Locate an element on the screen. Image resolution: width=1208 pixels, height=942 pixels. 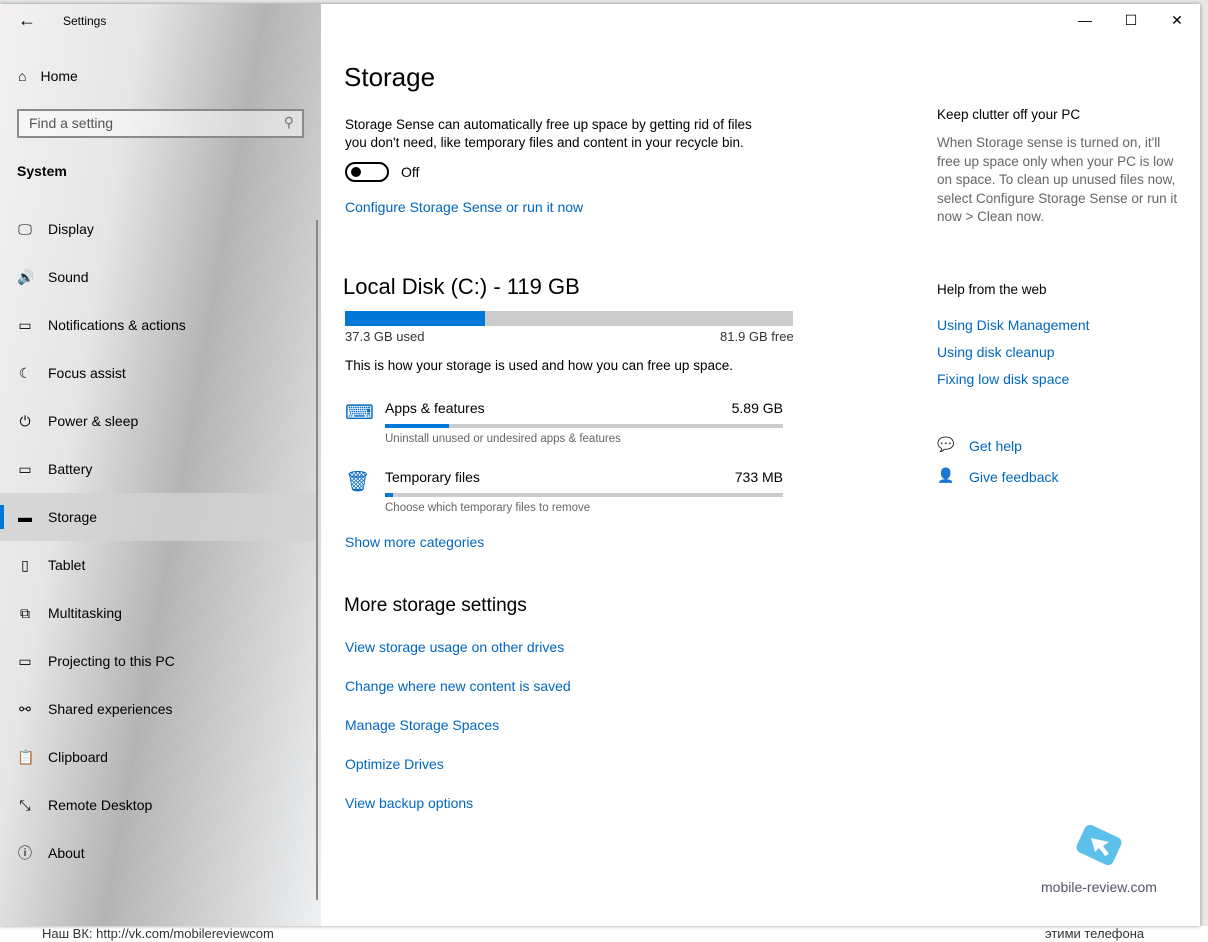
arrow-logo-icon is located at coordinates (1099, 845).